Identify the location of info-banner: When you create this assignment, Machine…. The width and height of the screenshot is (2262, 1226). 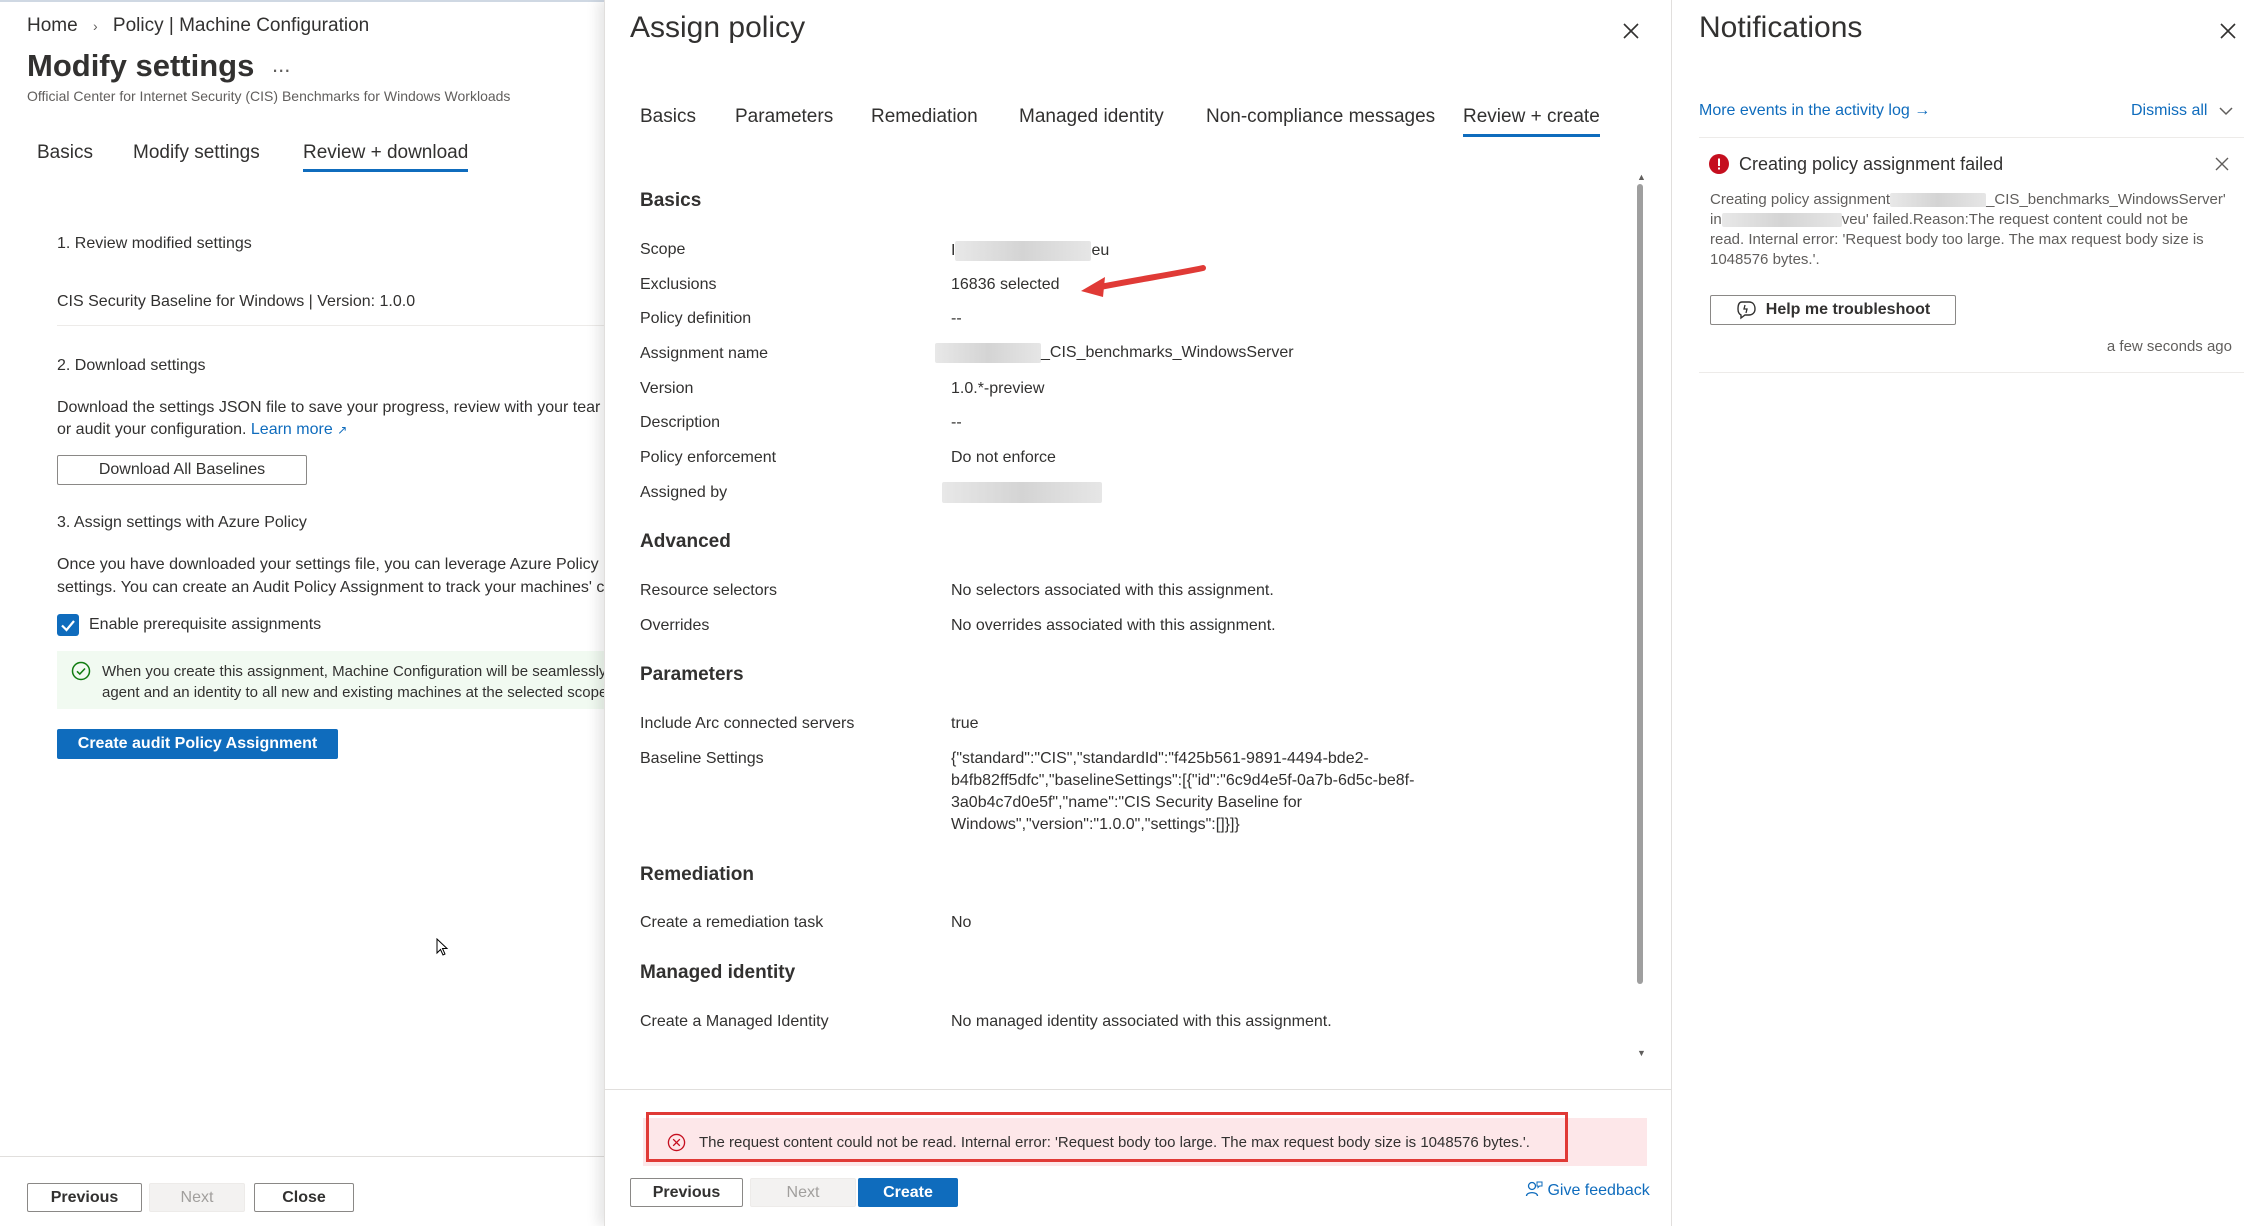
(330, 680).